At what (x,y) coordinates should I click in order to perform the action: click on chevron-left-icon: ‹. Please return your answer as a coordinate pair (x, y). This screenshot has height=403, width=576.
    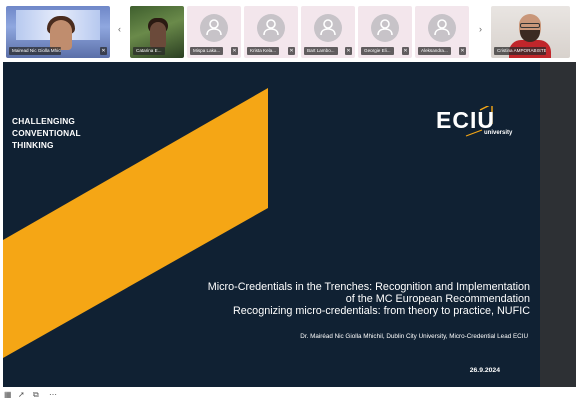
    Looking at the image, I should click on (119, 29).